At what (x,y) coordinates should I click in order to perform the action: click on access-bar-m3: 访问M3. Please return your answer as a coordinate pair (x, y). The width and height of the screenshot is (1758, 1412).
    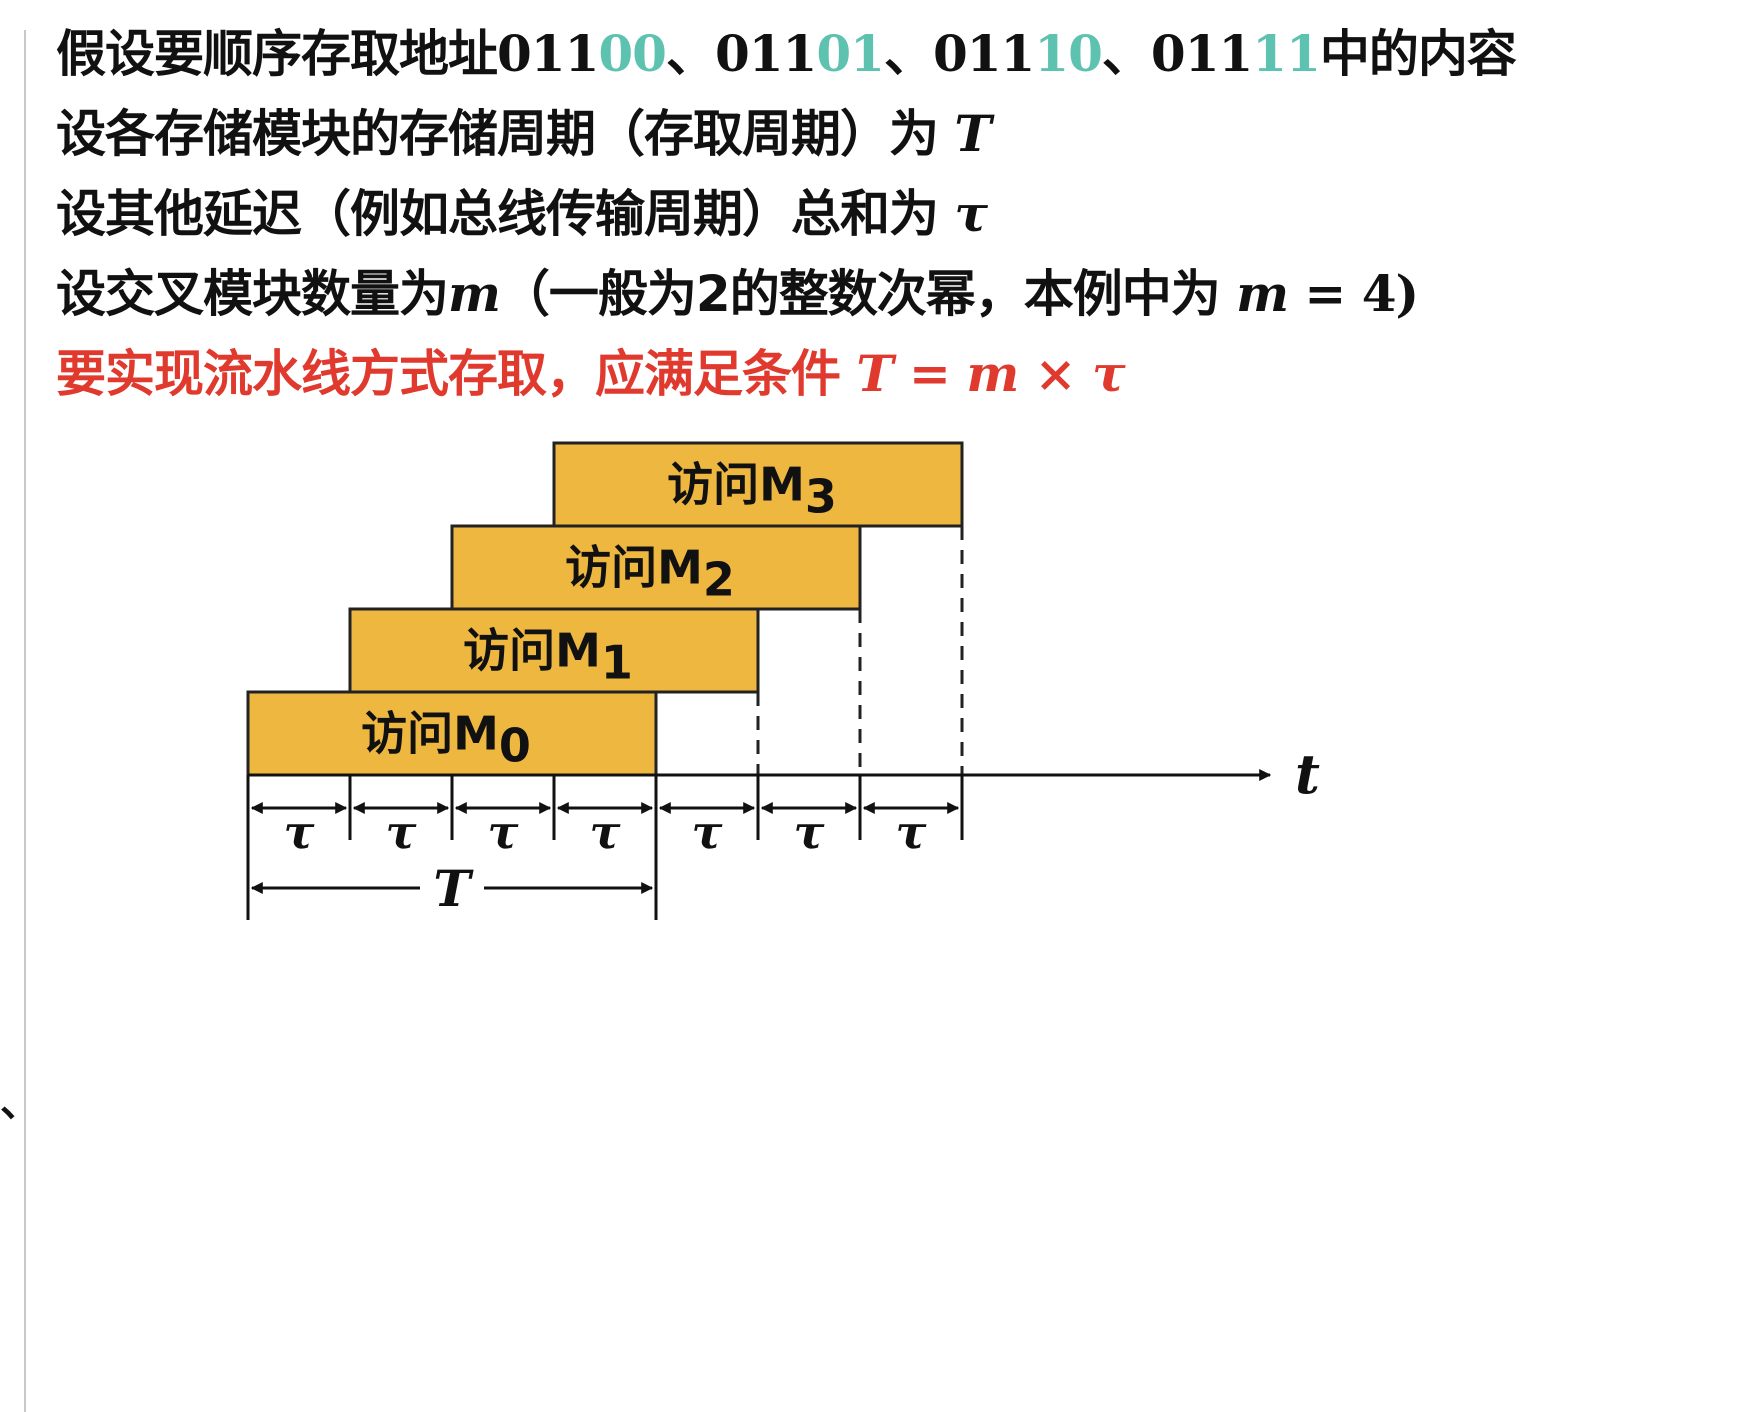
    Looking at the image, I should click on (758, 484).